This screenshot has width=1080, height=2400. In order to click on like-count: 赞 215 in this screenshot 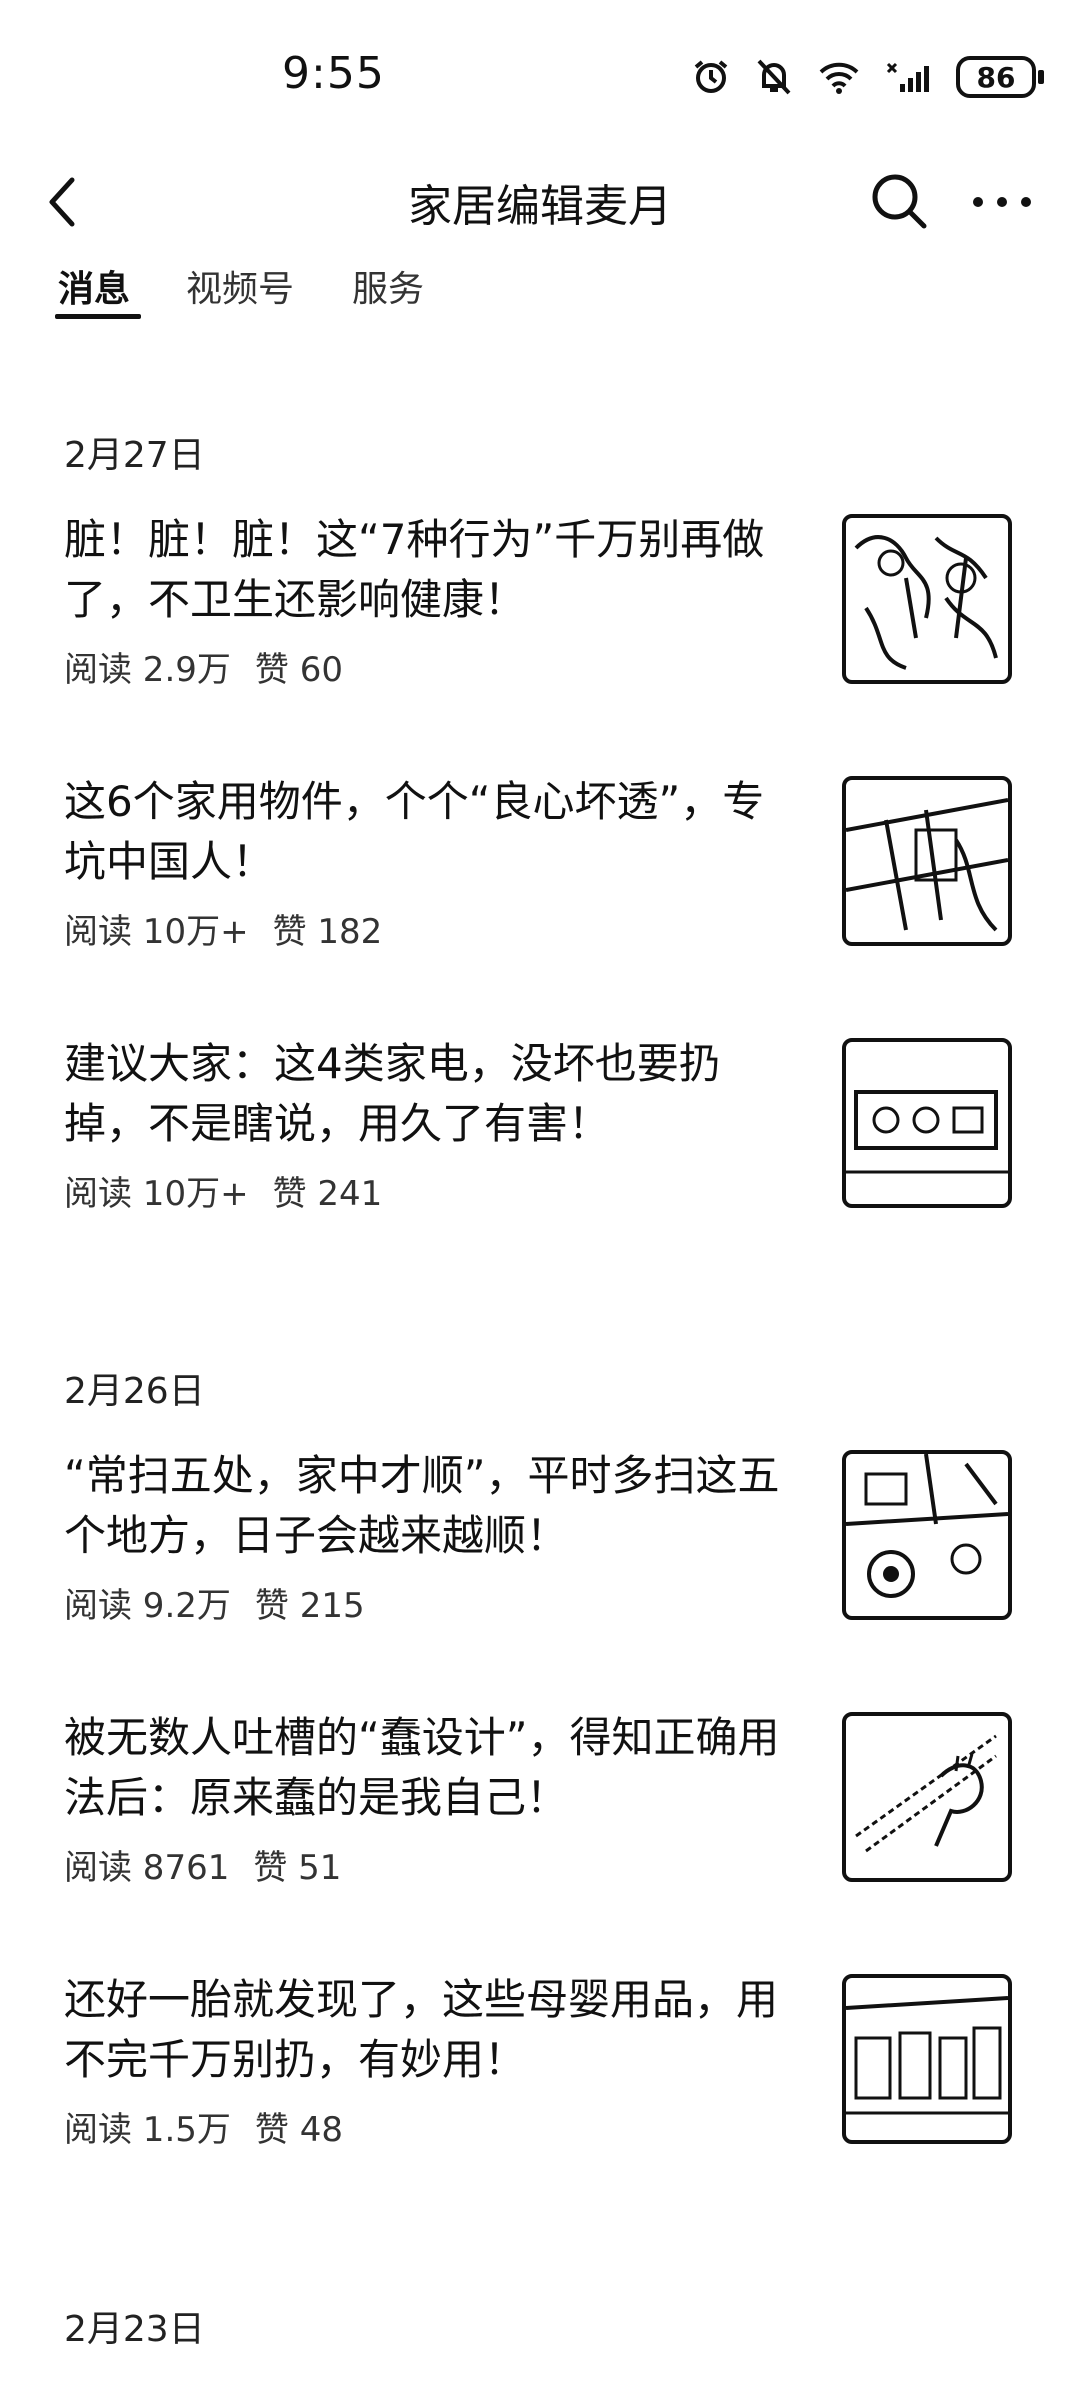, I will do `click(309, 1606)`.